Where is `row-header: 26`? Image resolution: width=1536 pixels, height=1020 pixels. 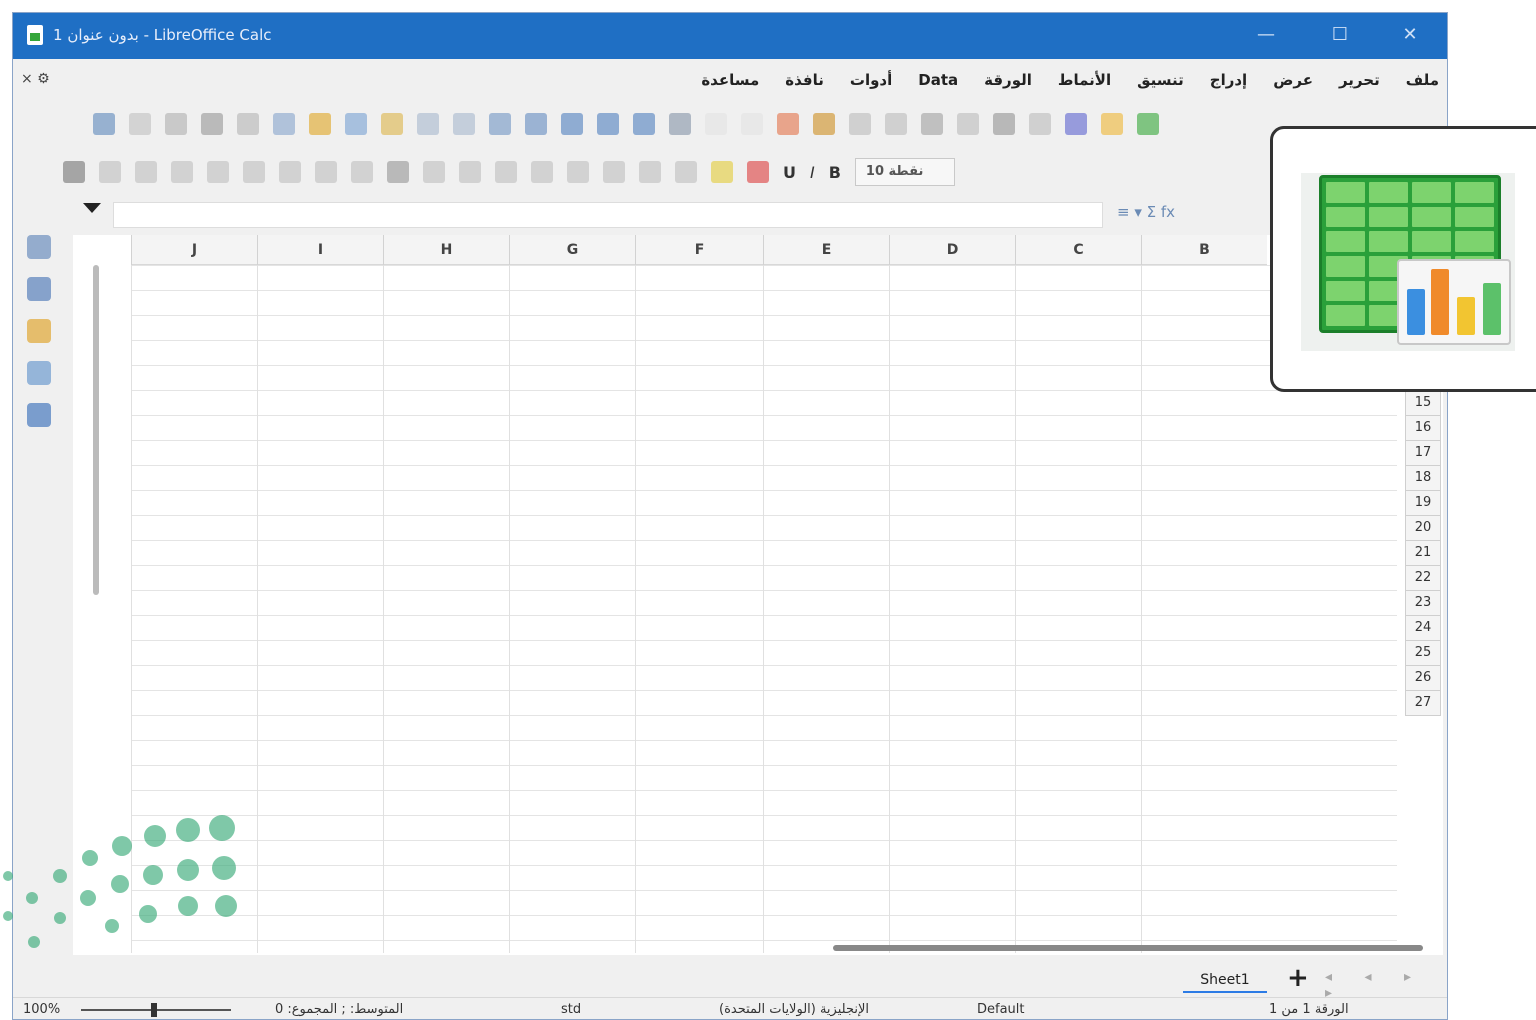
row-header: 26 is located at coordinates (1423, 678).